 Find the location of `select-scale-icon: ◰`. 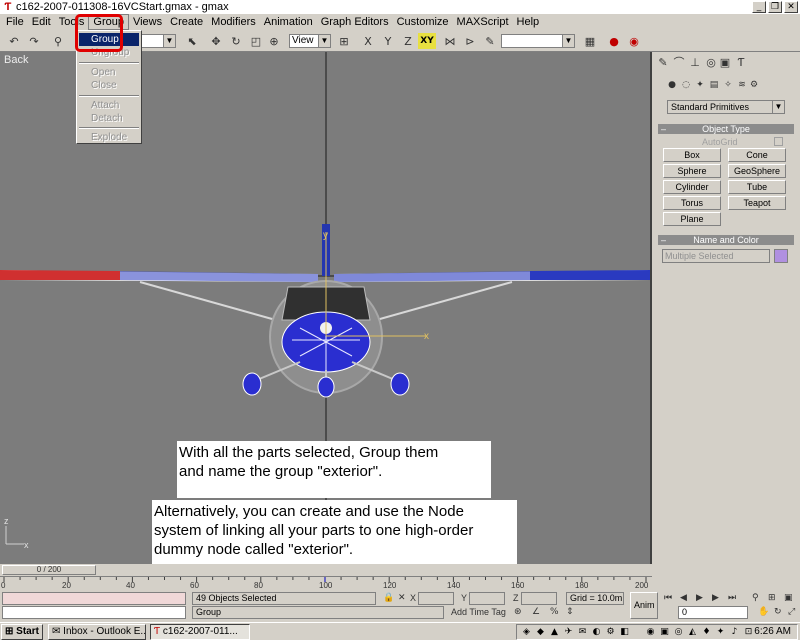

select-scale-icon: ◰ is located at coordinates (256, 41).